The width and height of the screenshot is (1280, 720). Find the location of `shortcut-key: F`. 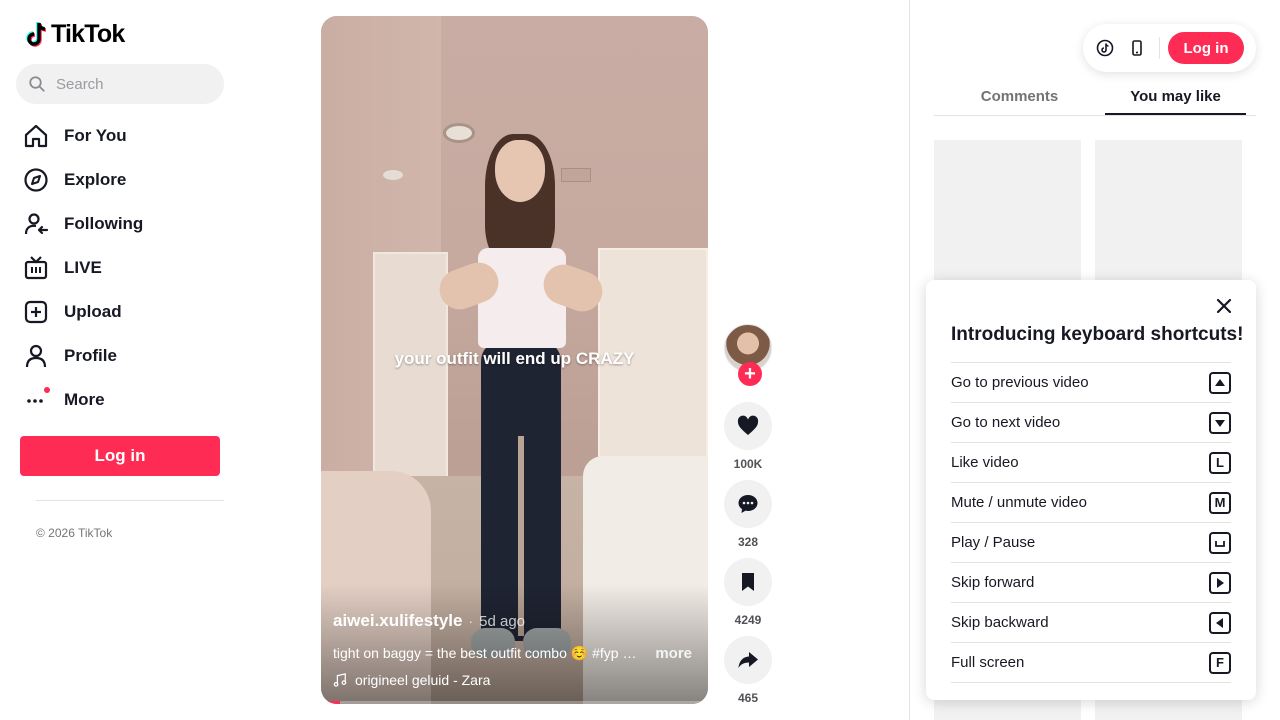

shortcut-key: F is located at coordinates (1220, 662).